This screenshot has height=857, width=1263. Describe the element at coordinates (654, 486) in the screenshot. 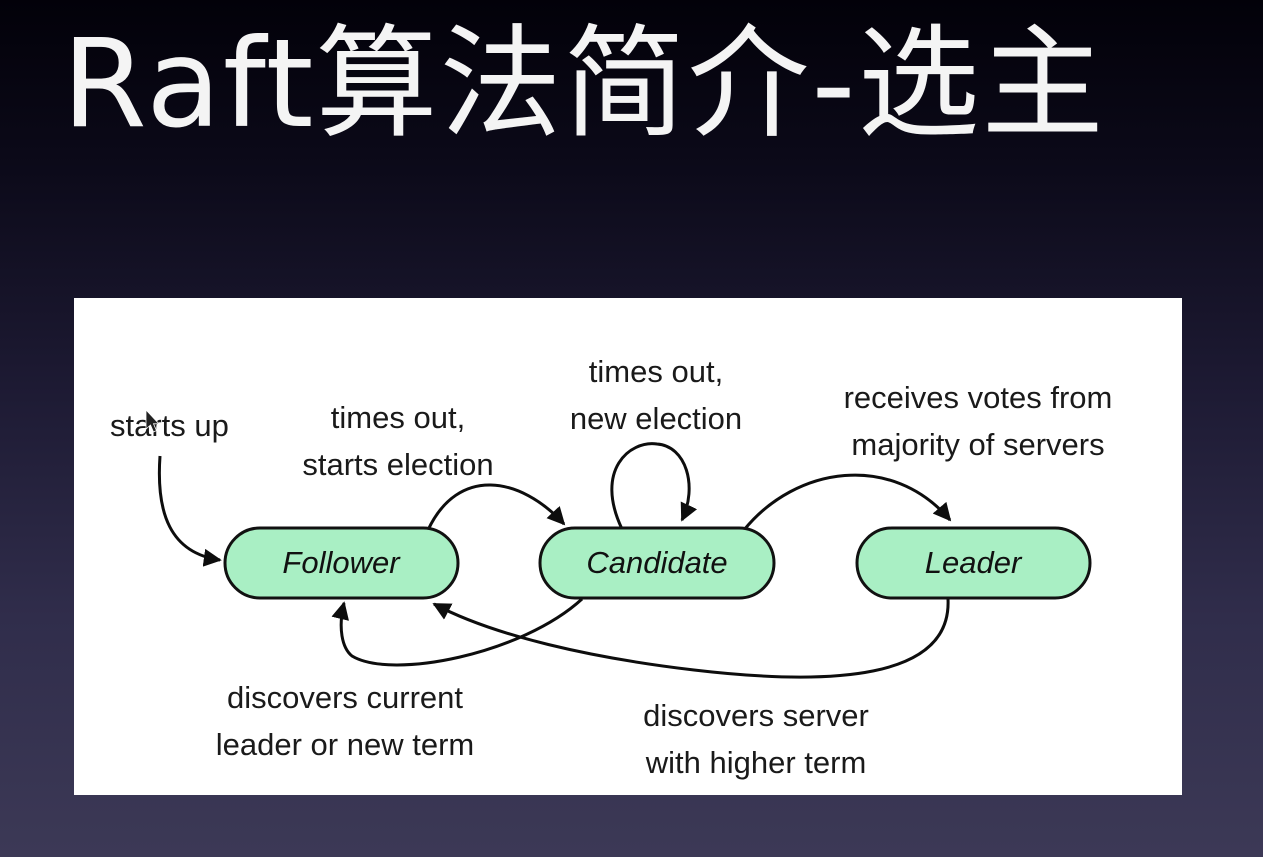

I see `edge-candidate-self-loop` at that location.